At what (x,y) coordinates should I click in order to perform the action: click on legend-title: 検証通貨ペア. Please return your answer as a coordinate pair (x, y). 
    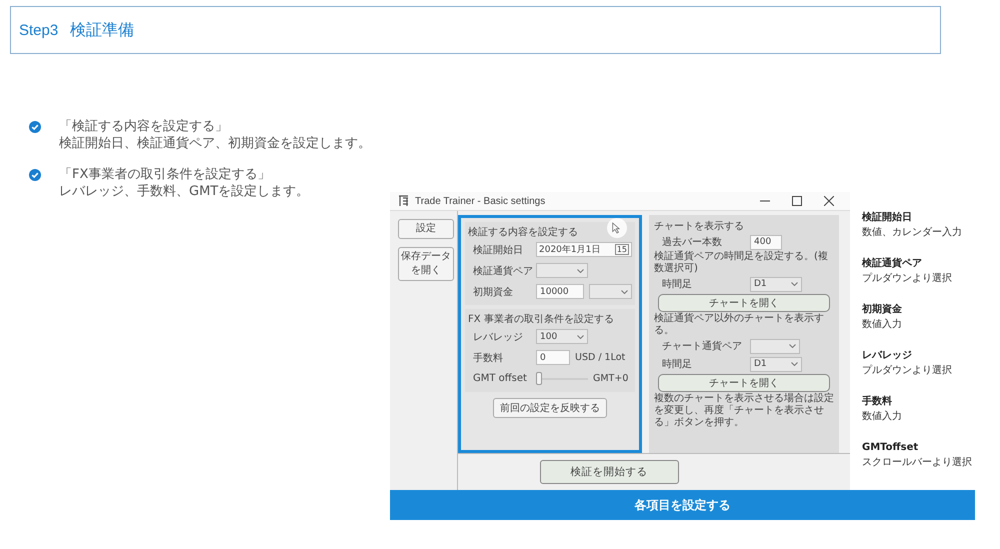
    Looking at the image, I should click on (892, 263).